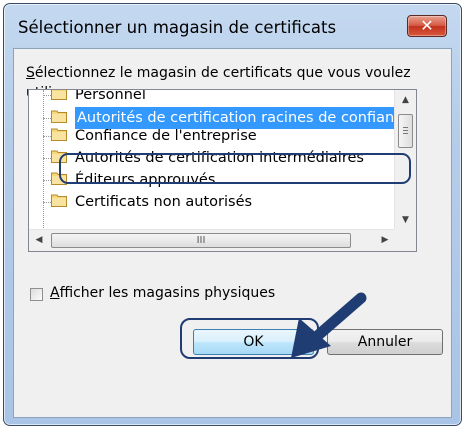 This screenshot has width=467, height=429. What do you see at coordinates (235, 168) in the screenshot?
I see `annotation-highlight-selected-item` at bounding box center [235, 168].